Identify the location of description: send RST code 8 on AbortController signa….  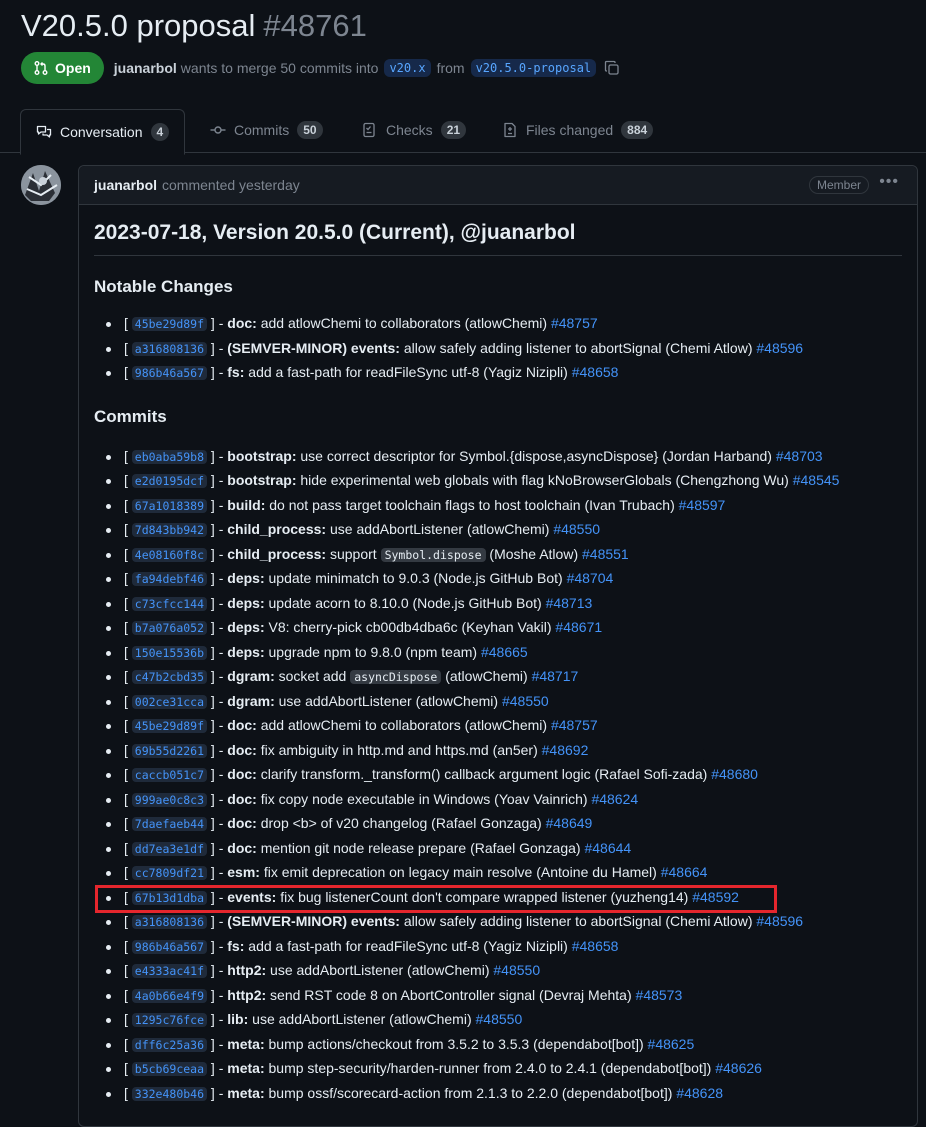
(451, 994).